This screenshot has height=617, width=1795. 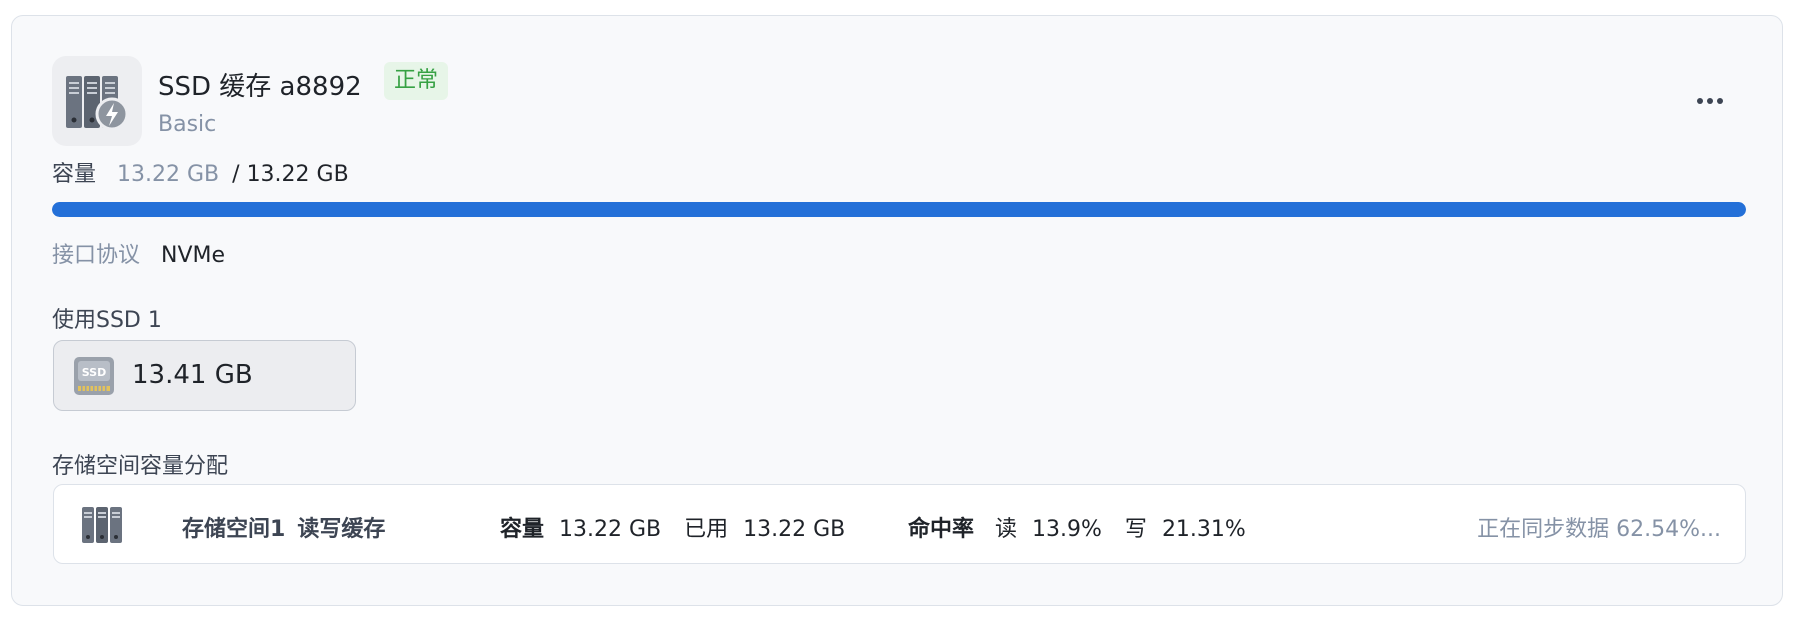 I want to click on allocation-capacity-value: 13.22 GB, so click(x=610, y=529).